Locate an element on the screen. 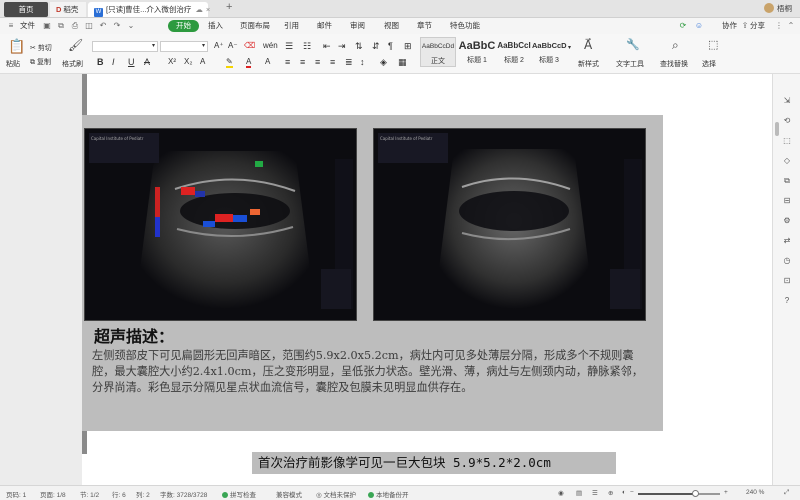  paste-button: 粘贴 is located at coordinates (13, 64).